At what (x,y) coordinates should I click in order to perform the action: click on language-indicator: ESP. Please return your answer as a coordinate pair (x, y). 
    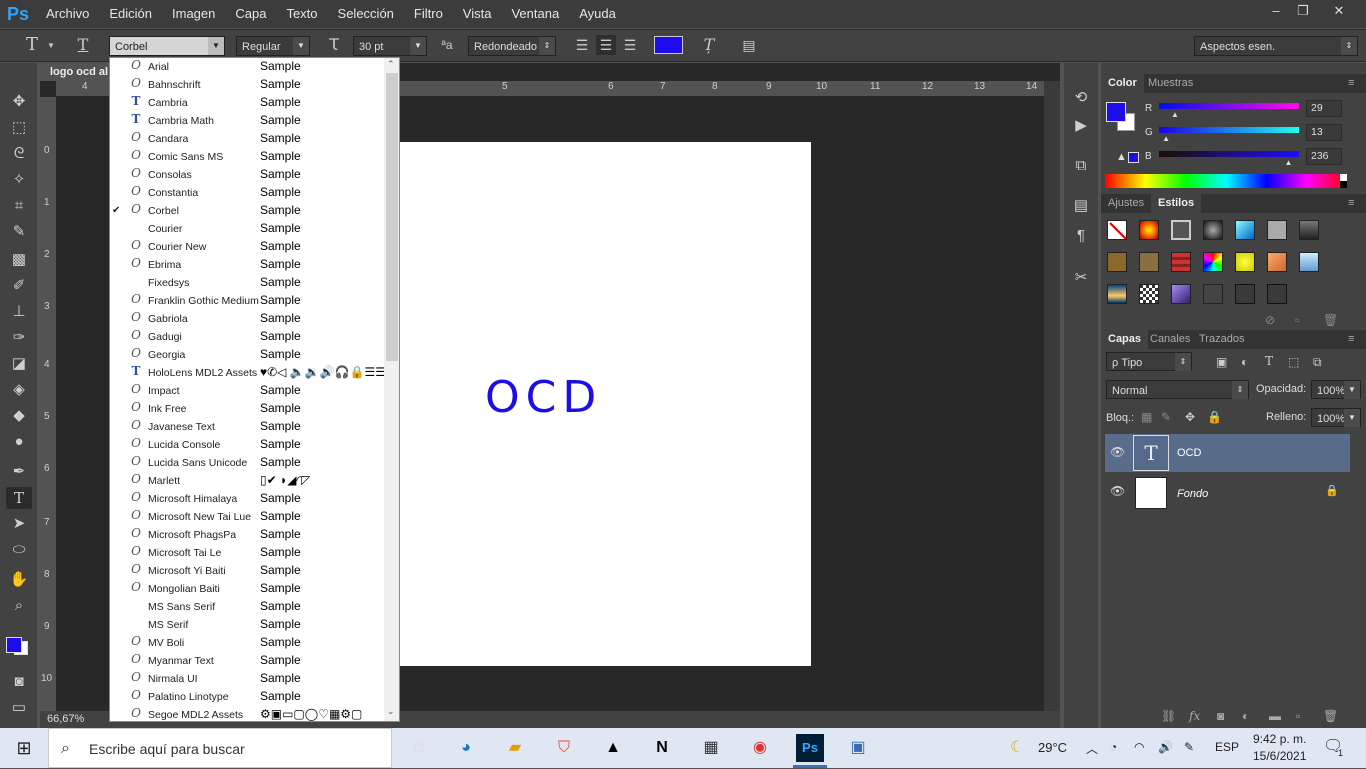
    Looking at the image, I should click on (1227, 747).